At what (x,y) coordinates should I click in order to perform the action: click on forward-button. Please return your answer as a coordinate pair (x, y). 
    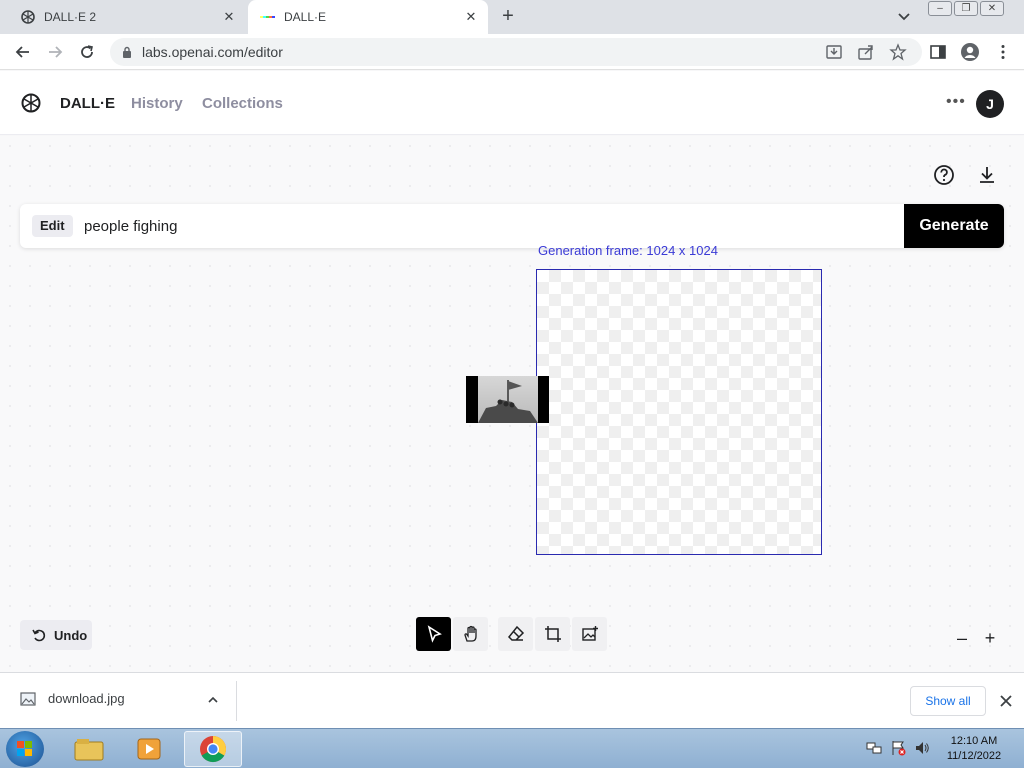
    Looking at the image, I should click on (55, 52).